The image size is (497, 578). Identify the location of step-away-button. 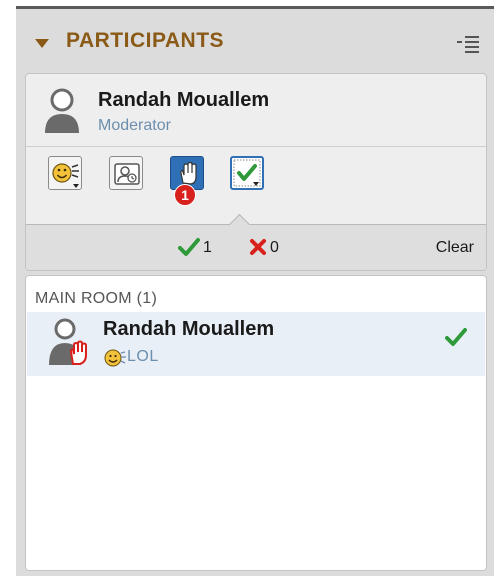
(126, 173).